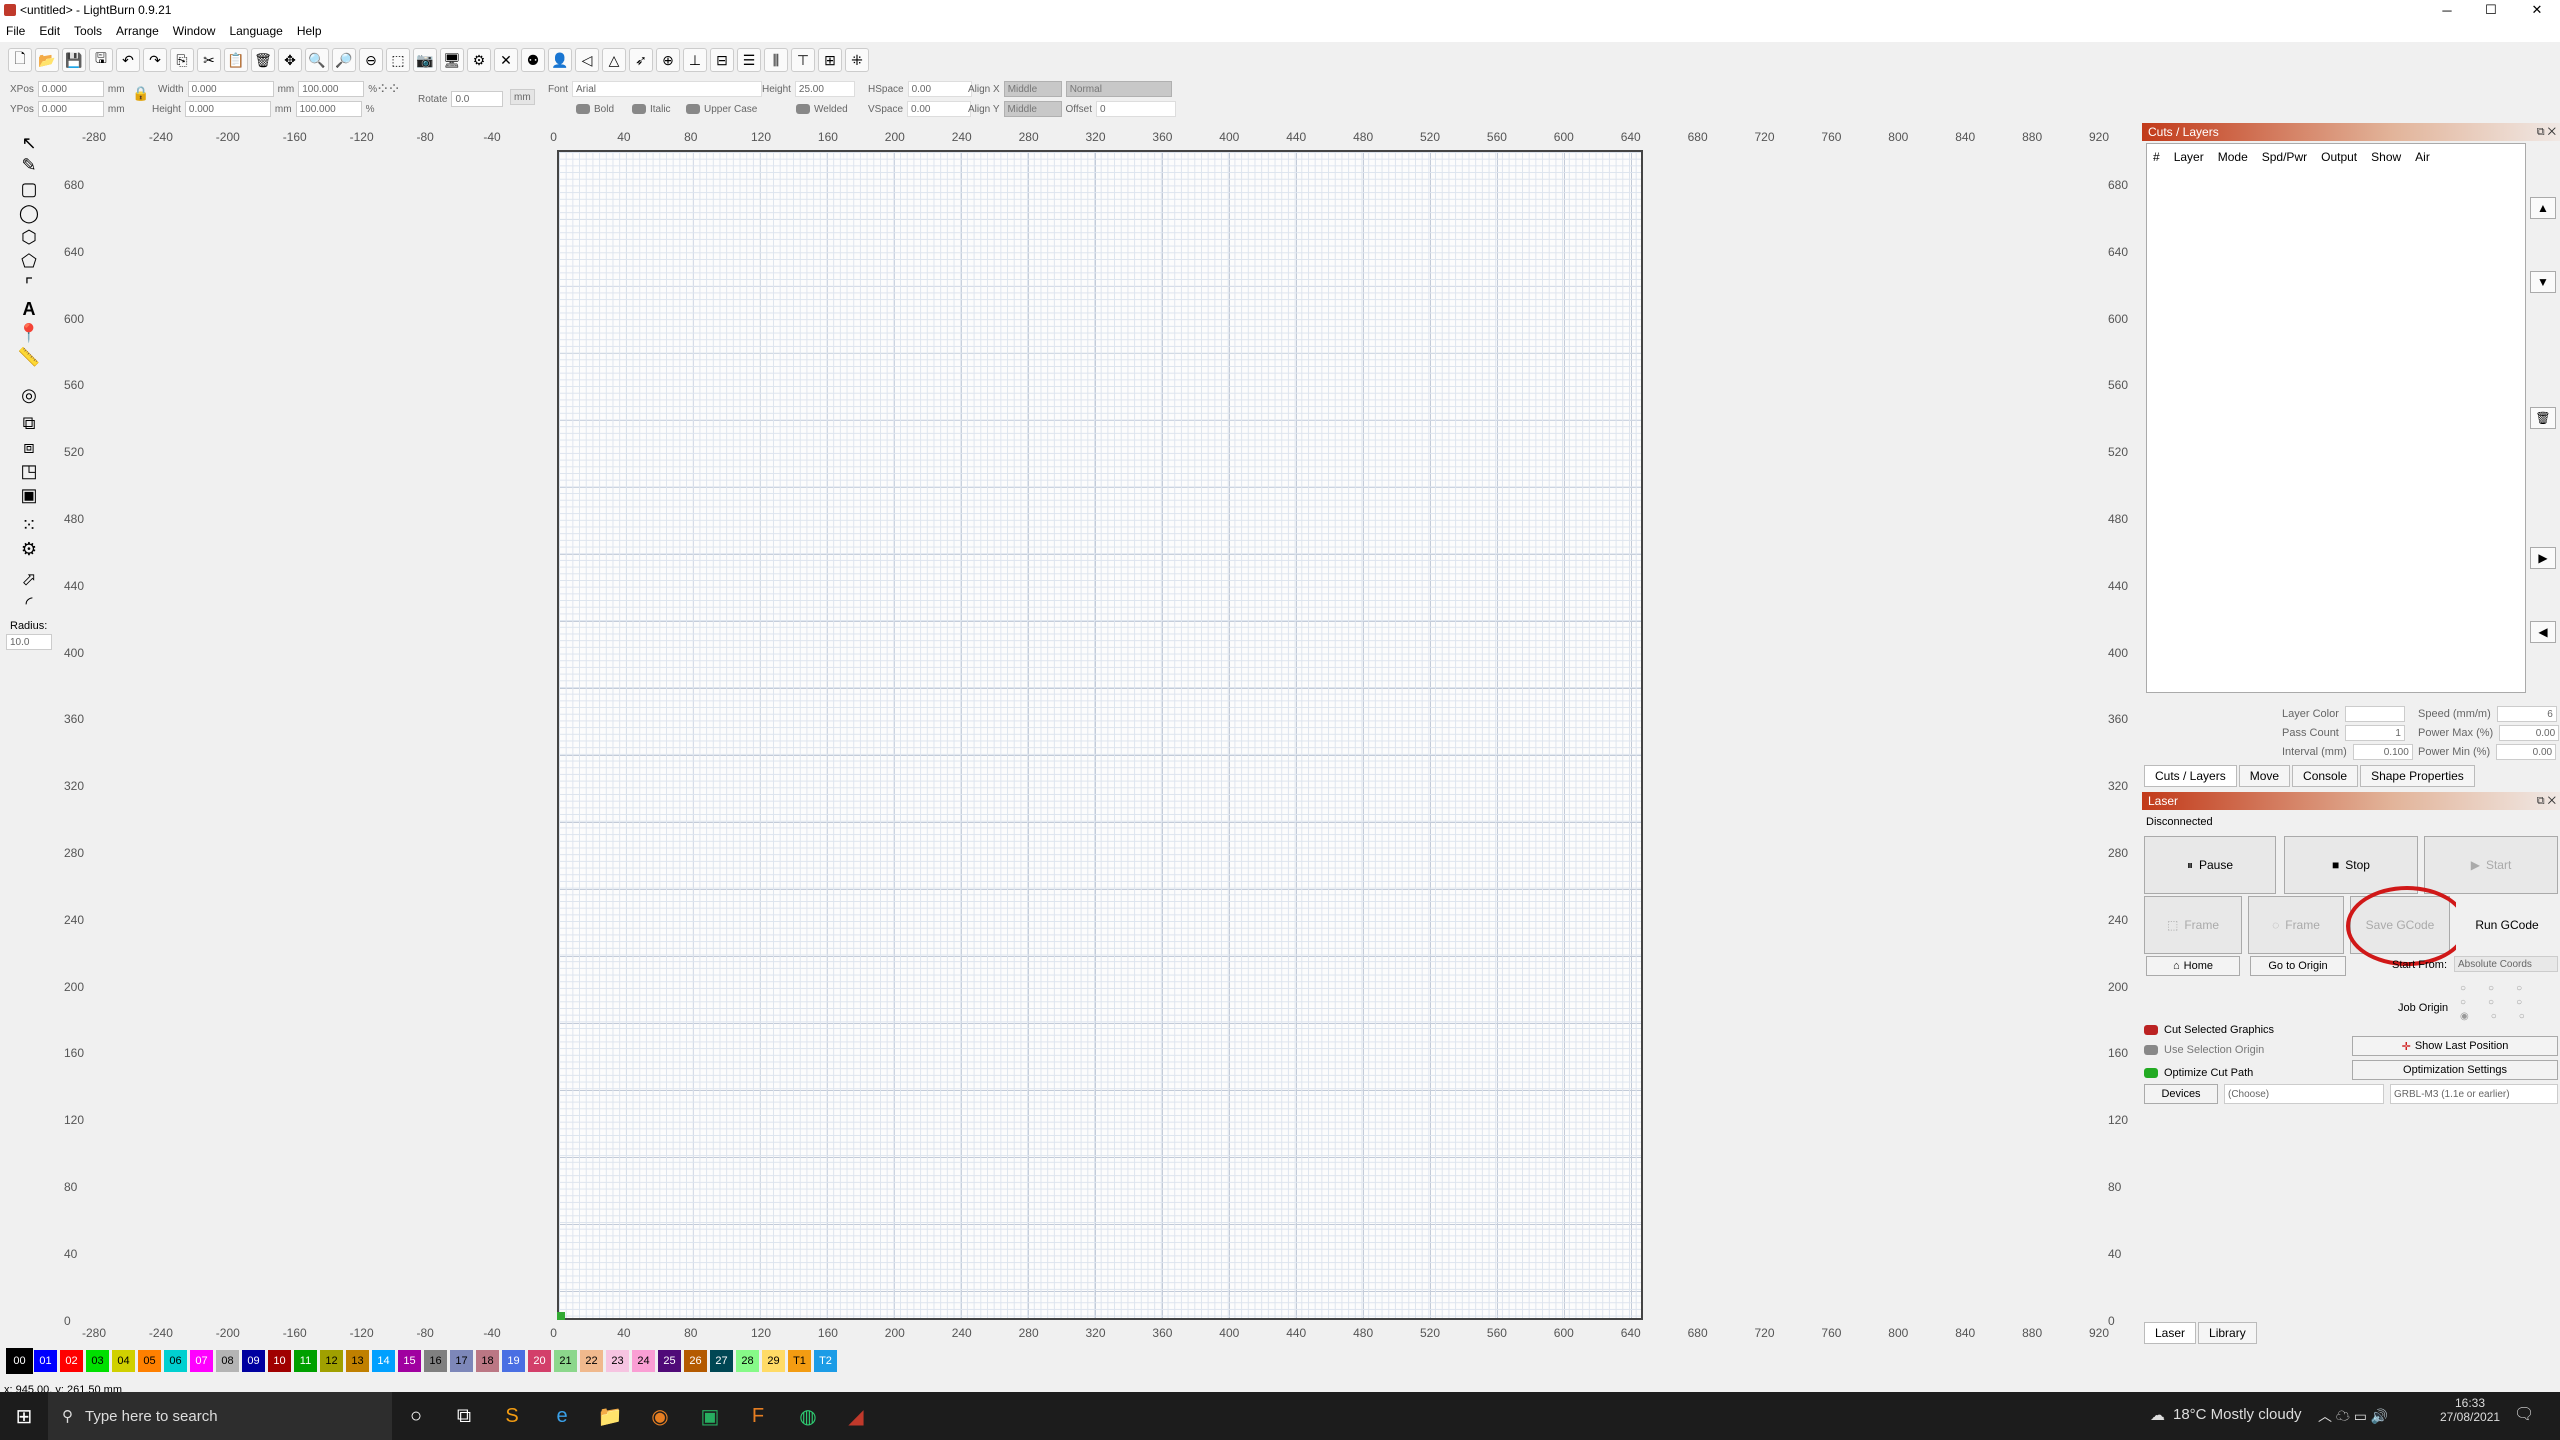 The height and width of the screenshot is (1440, 2560). Describe the element at coordinates (20, 60) in the screenshot. I see `new-file-icon: 🗋` at that location.